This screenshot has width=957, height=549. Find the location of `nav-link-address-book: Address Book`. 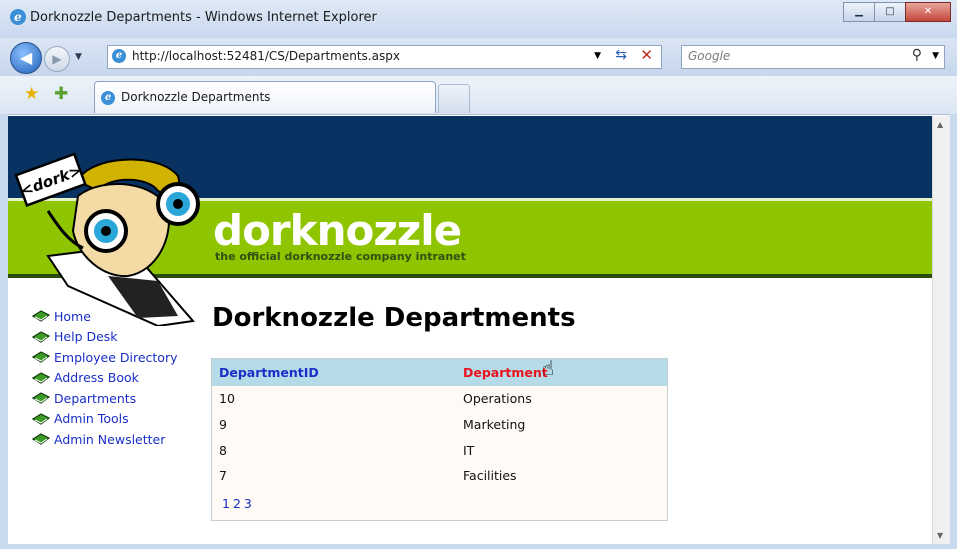

nav-link-address-book: Address Book is located at coordinates (96, 377).